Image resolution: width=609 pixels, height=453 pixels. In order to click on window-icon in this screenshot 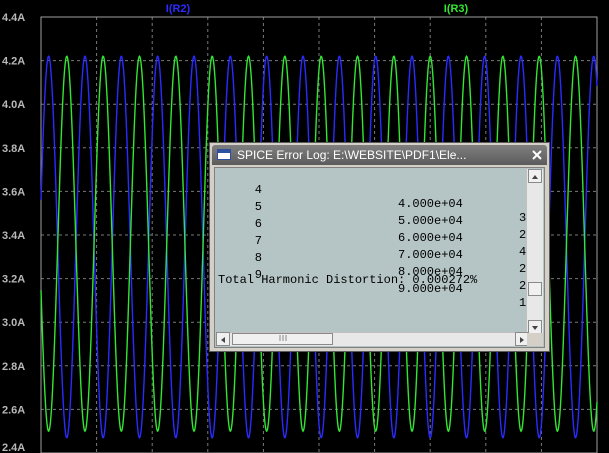, I will do `click(224, 154)`.